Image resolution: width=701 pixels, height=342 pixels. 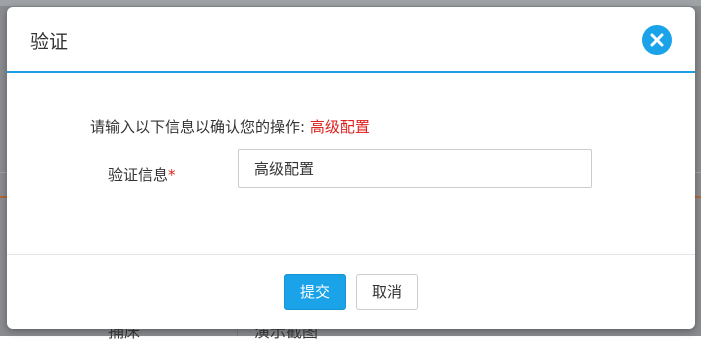 What do you see at coordinates (350, 3) in the screenshot?
I see `background-header-strip` at bounding box center [350, 3].